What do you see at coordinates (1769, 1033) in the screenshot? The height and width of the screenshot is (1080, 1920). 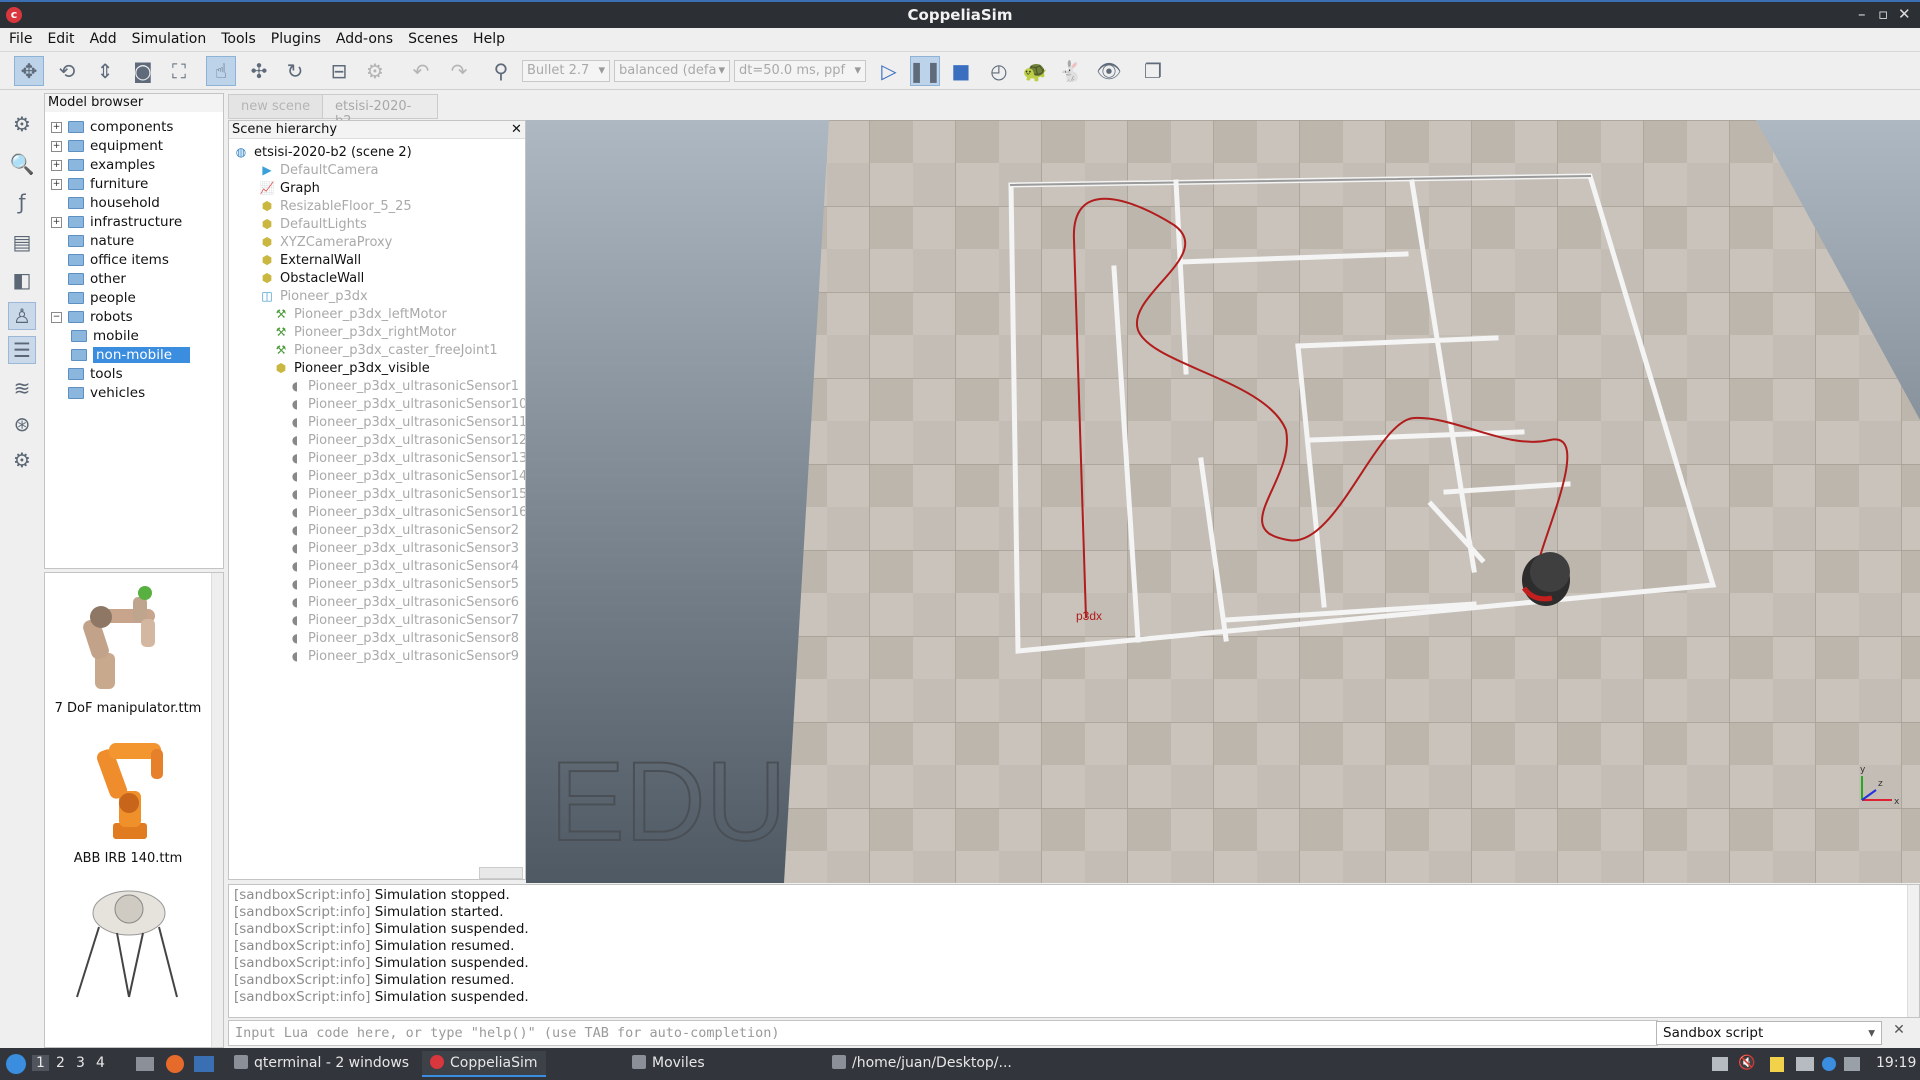 I see `script-selector: Sandbox script` at bounding box center [1769, 1033].